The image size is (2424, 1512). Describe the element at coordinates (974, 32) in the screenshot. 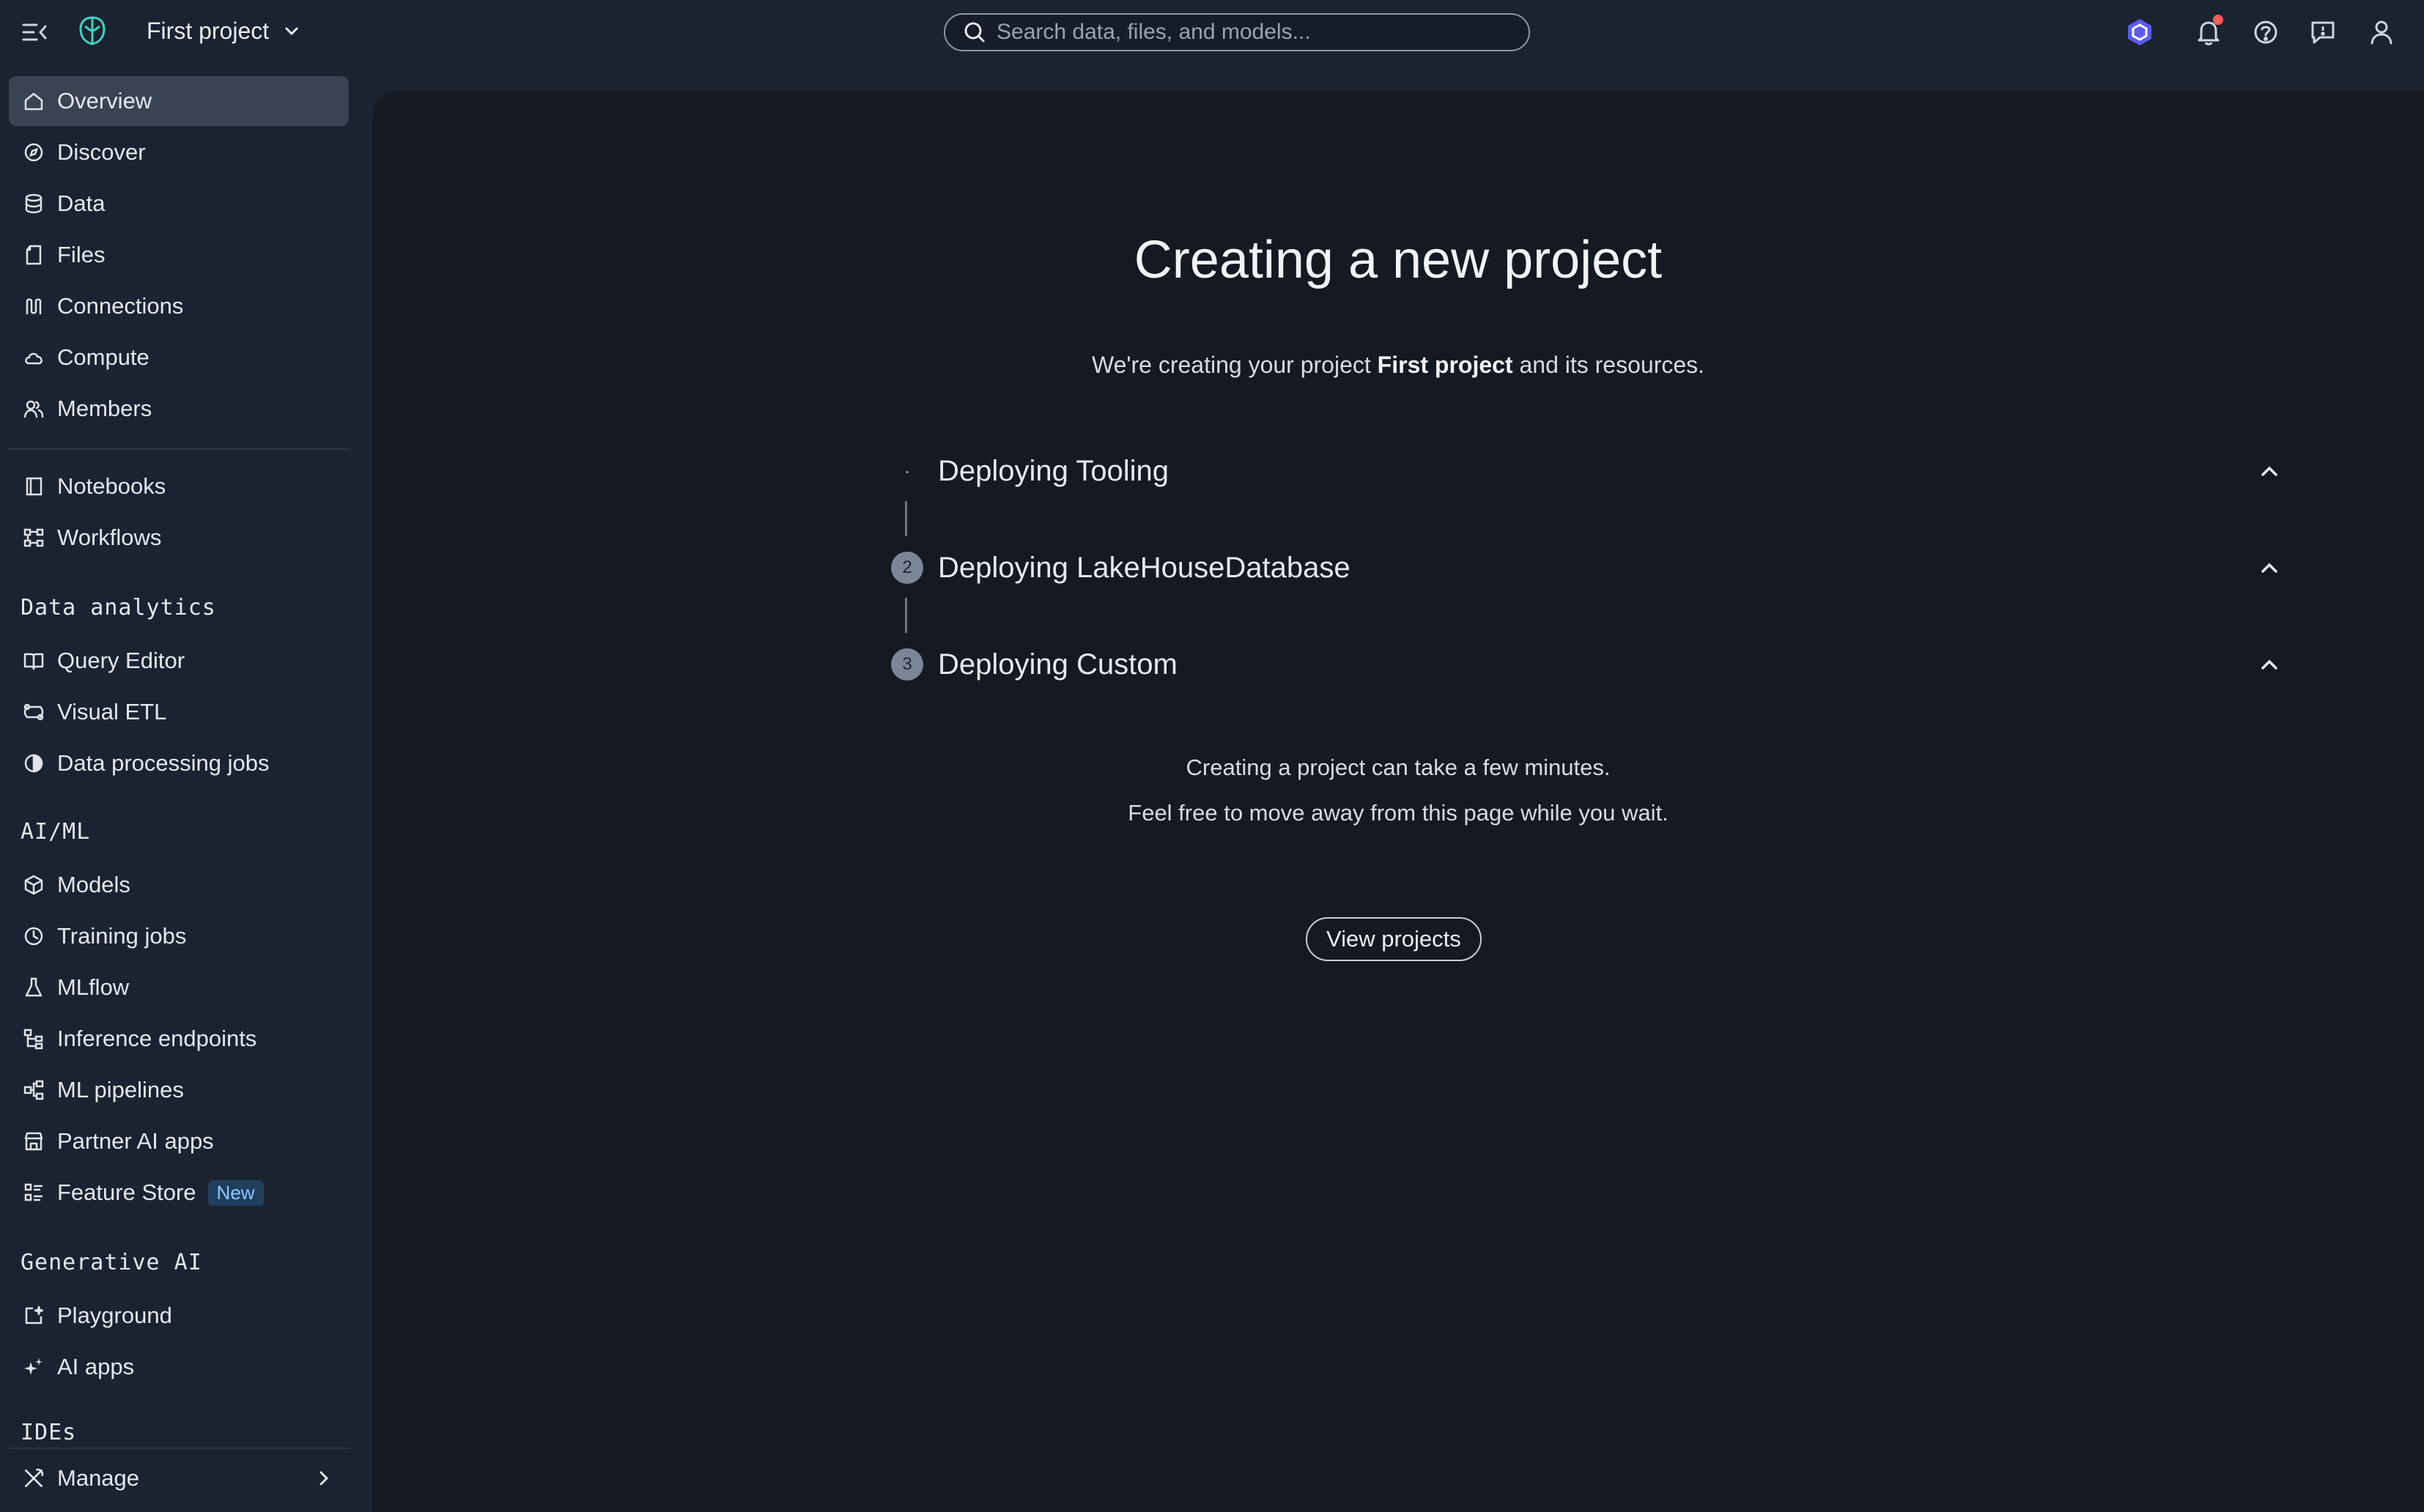

I see `search-icon` at that location.